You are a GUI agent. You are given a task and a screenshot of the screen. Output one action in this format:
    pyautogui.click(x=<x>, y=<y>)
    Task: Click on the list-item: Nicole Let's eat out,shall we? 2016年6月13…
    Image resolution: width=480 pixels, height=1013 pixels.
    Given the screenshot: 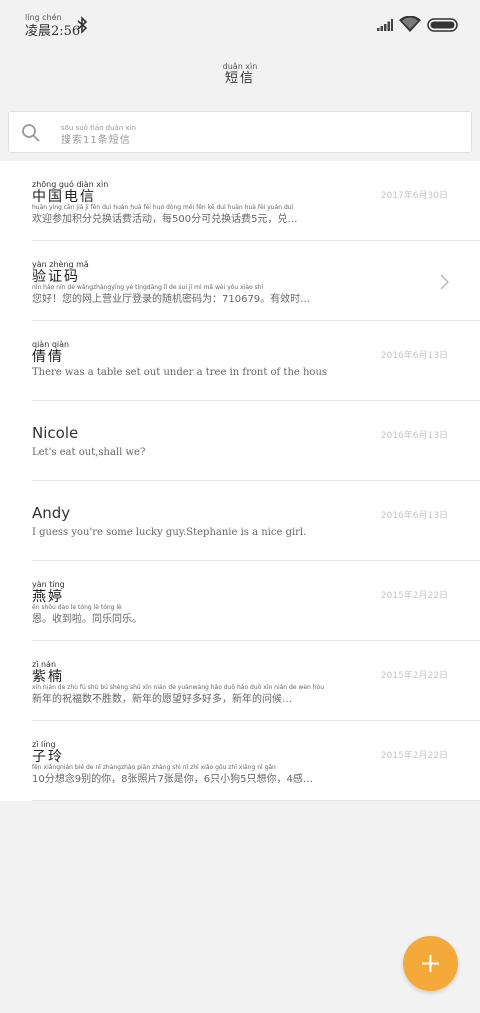 What is the action you would take?
    pyautogui.click(x=240, y=441)
    